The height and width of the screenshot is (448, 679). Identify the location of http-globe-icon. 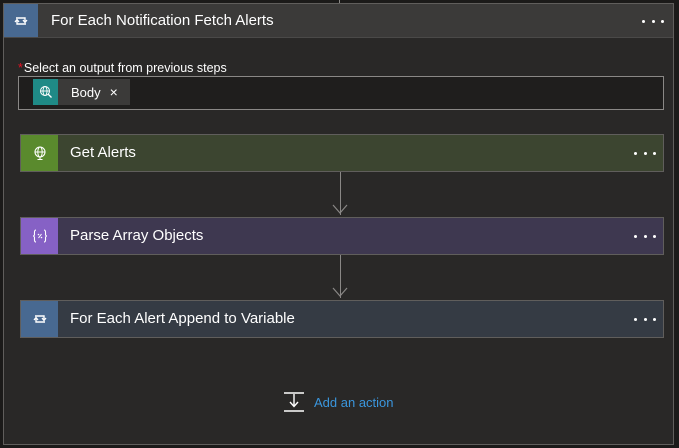
(45, 92).